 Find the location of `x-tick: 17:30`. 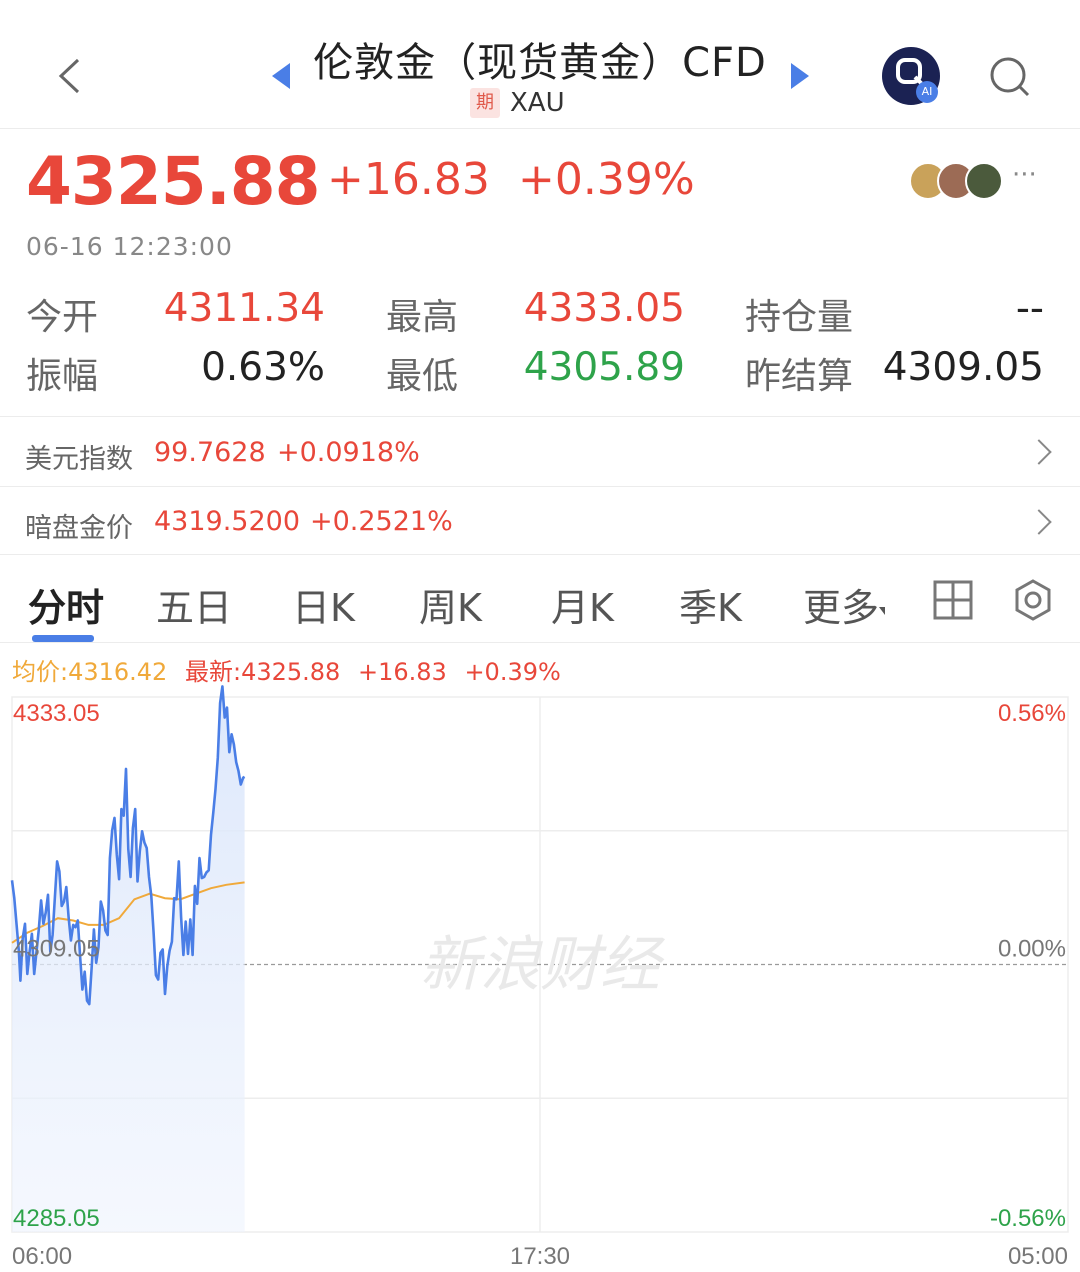

x-tick: 17:30 is located at coordinates (540, 1256).